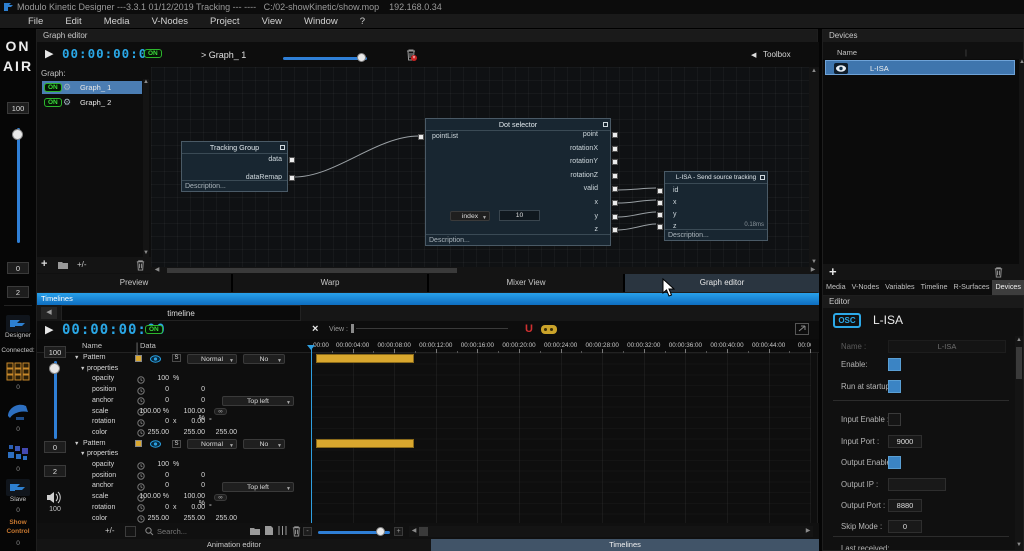 The height and width of the screenshot is (551, 1024). What do you see at coordinates (905, 505) in the screenshot?
I see `field-input: 8880` at bounding box center [905, 505].